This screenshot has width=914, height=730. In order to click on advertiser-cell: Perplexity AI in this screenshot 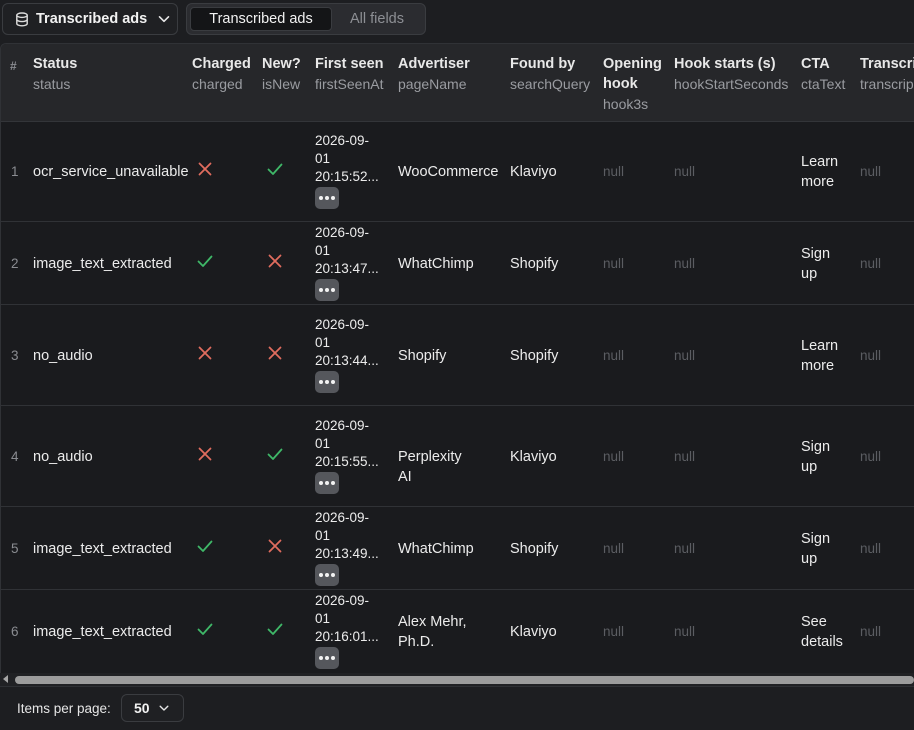, I will do `click(430, 467)`.